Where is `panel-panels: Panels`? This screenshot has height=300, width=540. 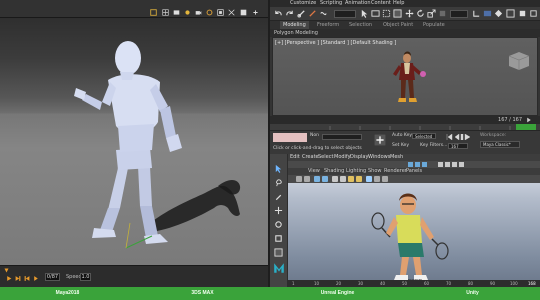 panel-panels: Panels is located at coordinates (414, 171).